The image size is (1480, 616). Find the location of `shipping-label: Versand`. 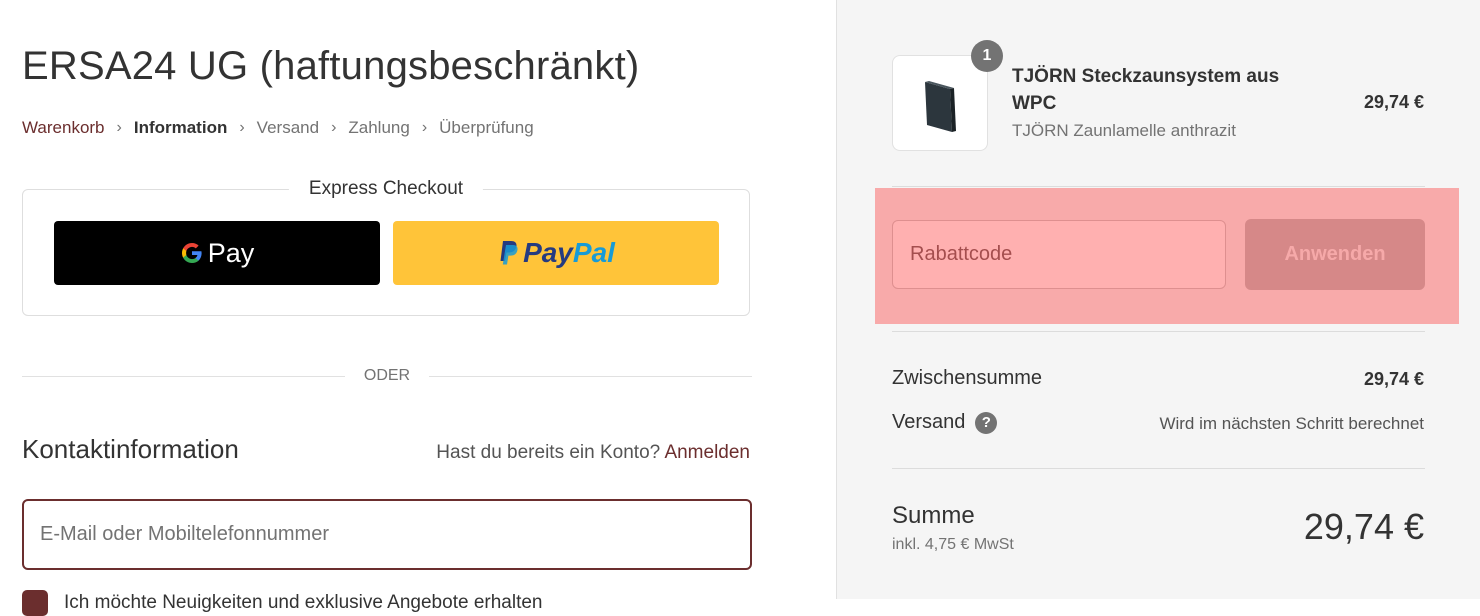

shipping-label: Versand is located at coordinates (929, 422).